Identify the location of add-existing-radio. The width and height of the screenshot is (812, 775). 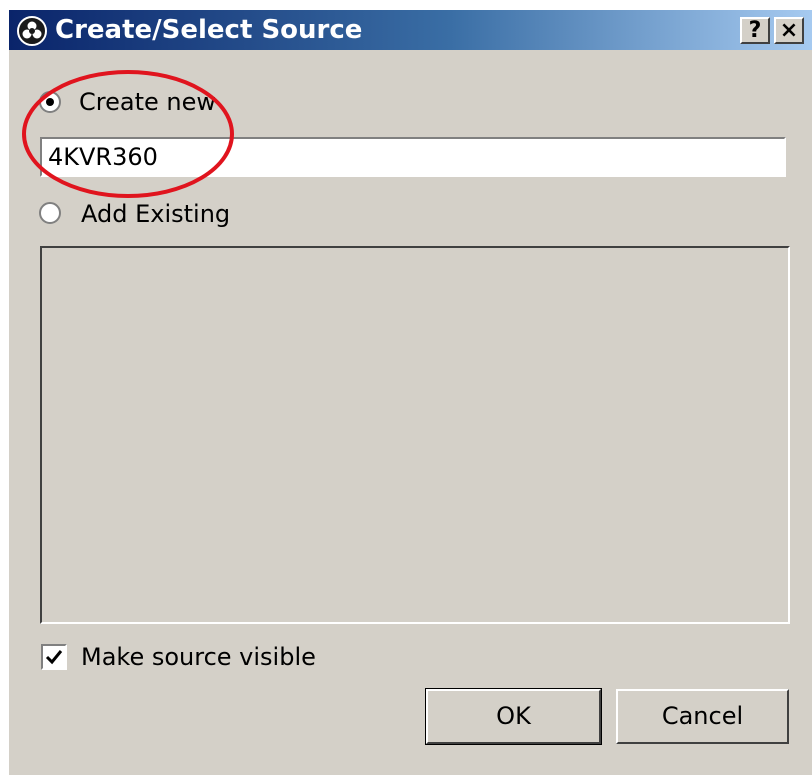
(50, 213).